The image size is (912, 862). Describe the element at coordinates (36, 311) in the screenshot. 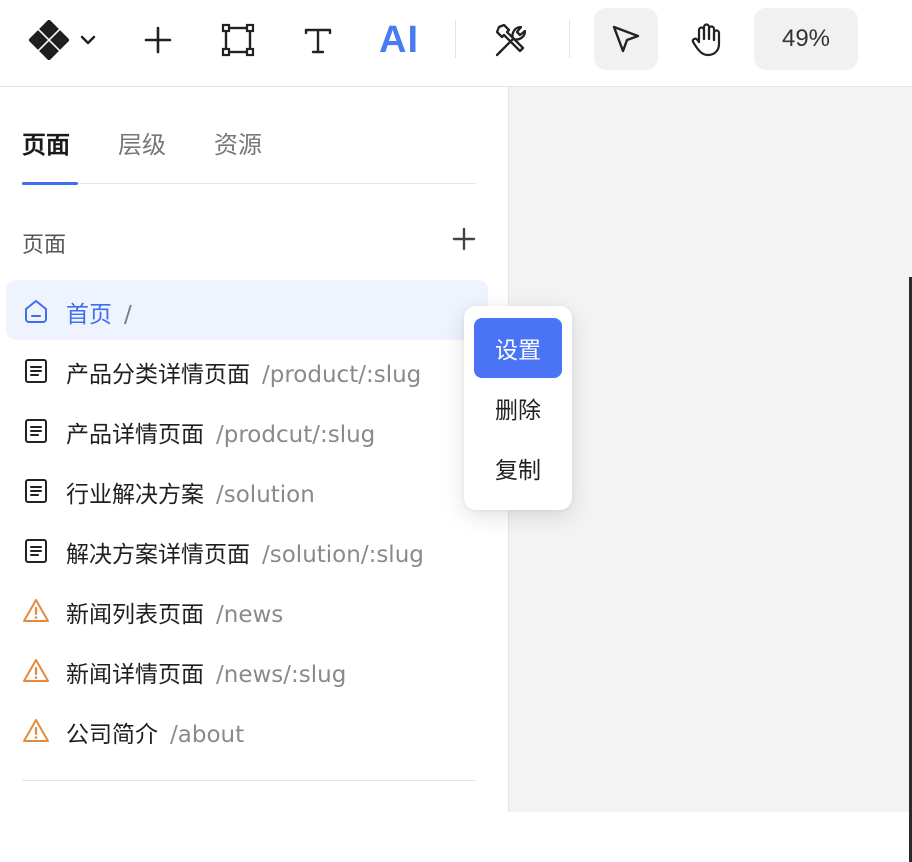

I see `home-icon` at that location.